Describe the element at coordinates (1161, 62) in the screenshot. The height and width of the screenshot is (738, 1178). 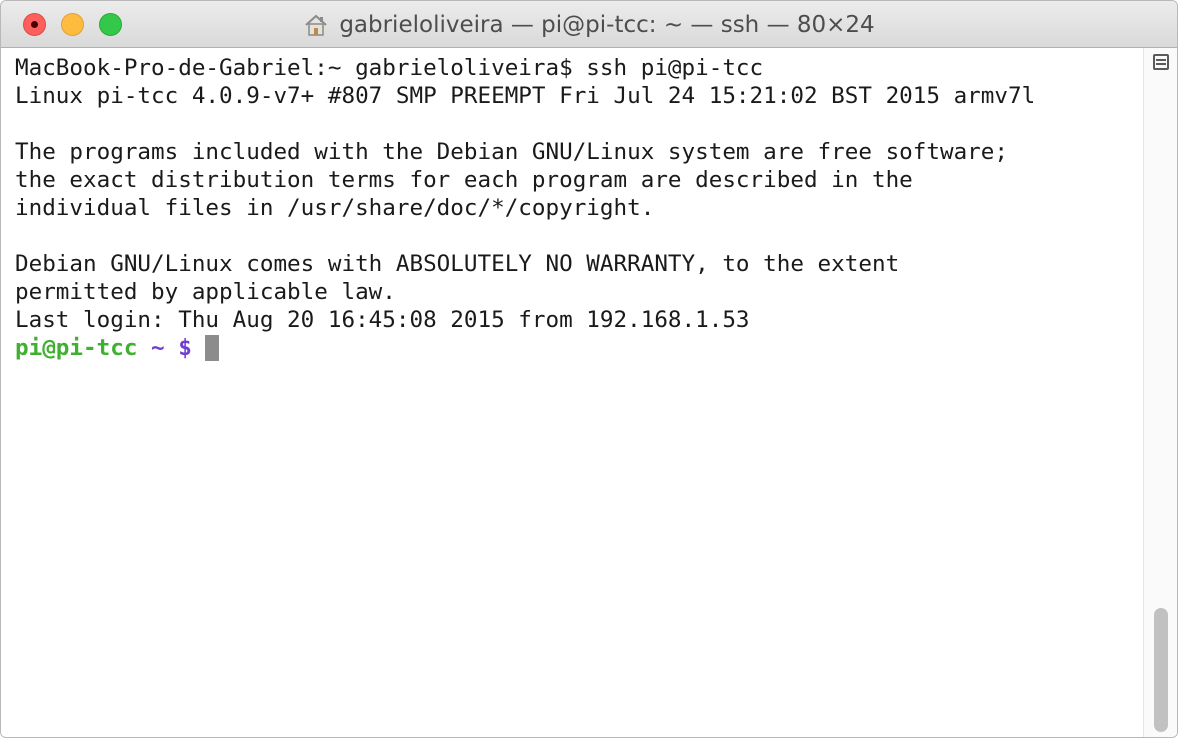
I see `split-pane-icon` at that location.